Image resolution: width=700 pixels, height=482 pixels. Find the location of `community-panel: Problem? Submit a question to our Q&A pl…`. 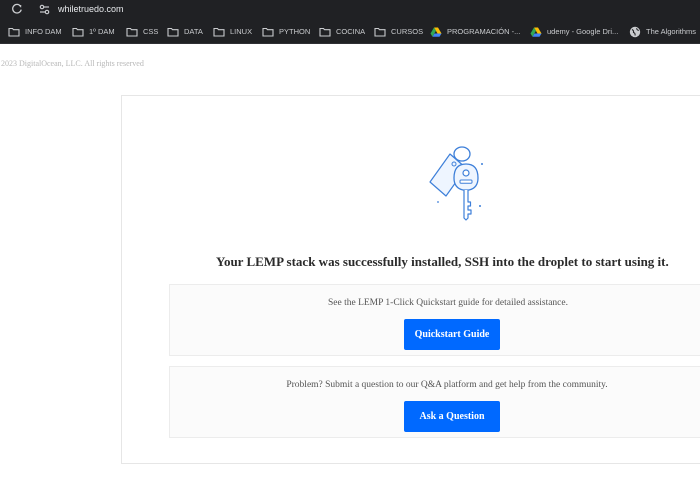

community-panel: Problem? Submit a question to our Q&A pl… is located at coordinates (434, 402).